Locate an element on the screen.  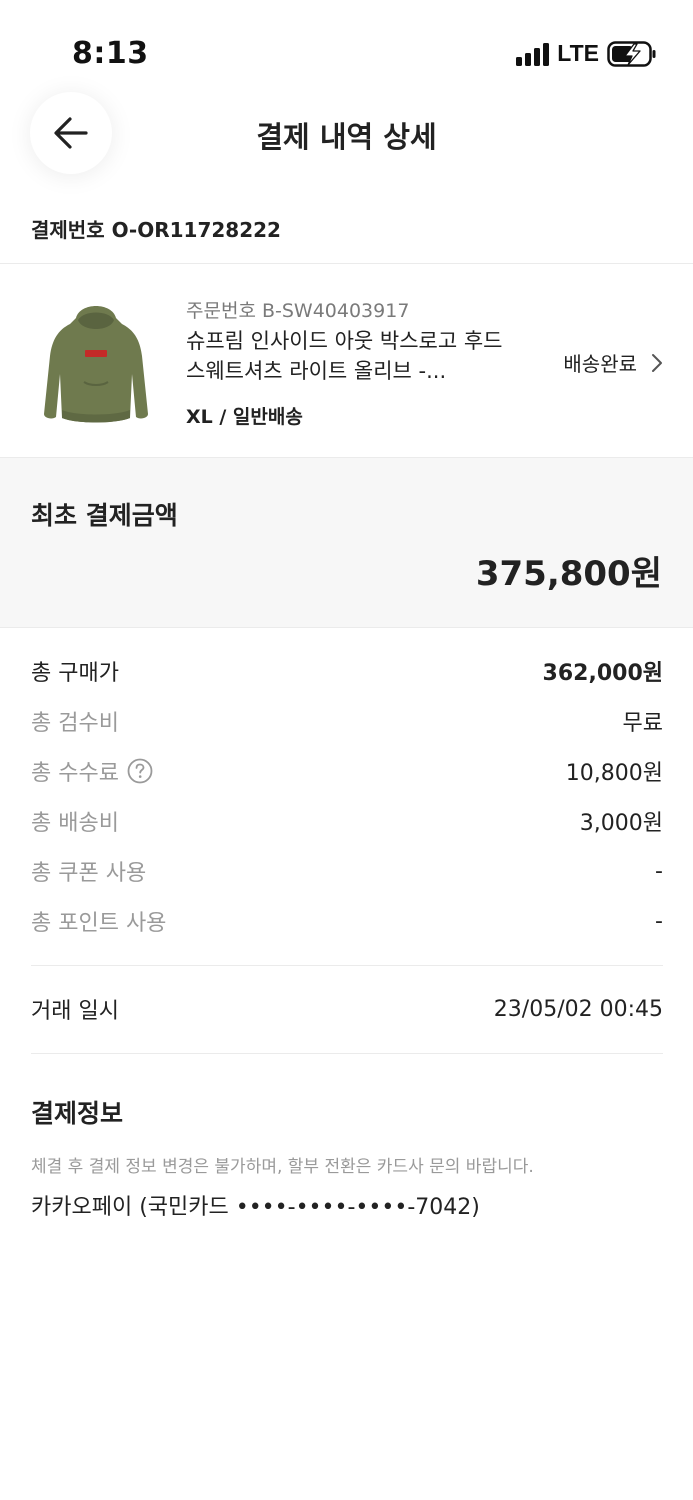
breakdown-label: 총 구매가 is located at coordinates (75, 673).